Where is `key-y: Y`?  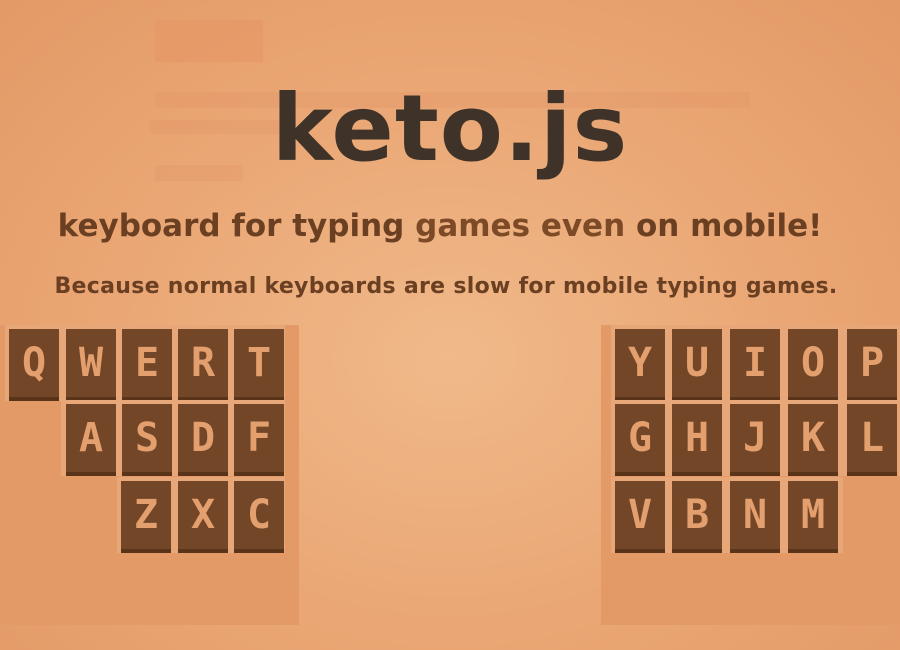 key-y: Y is located at coordinates (640, 363).